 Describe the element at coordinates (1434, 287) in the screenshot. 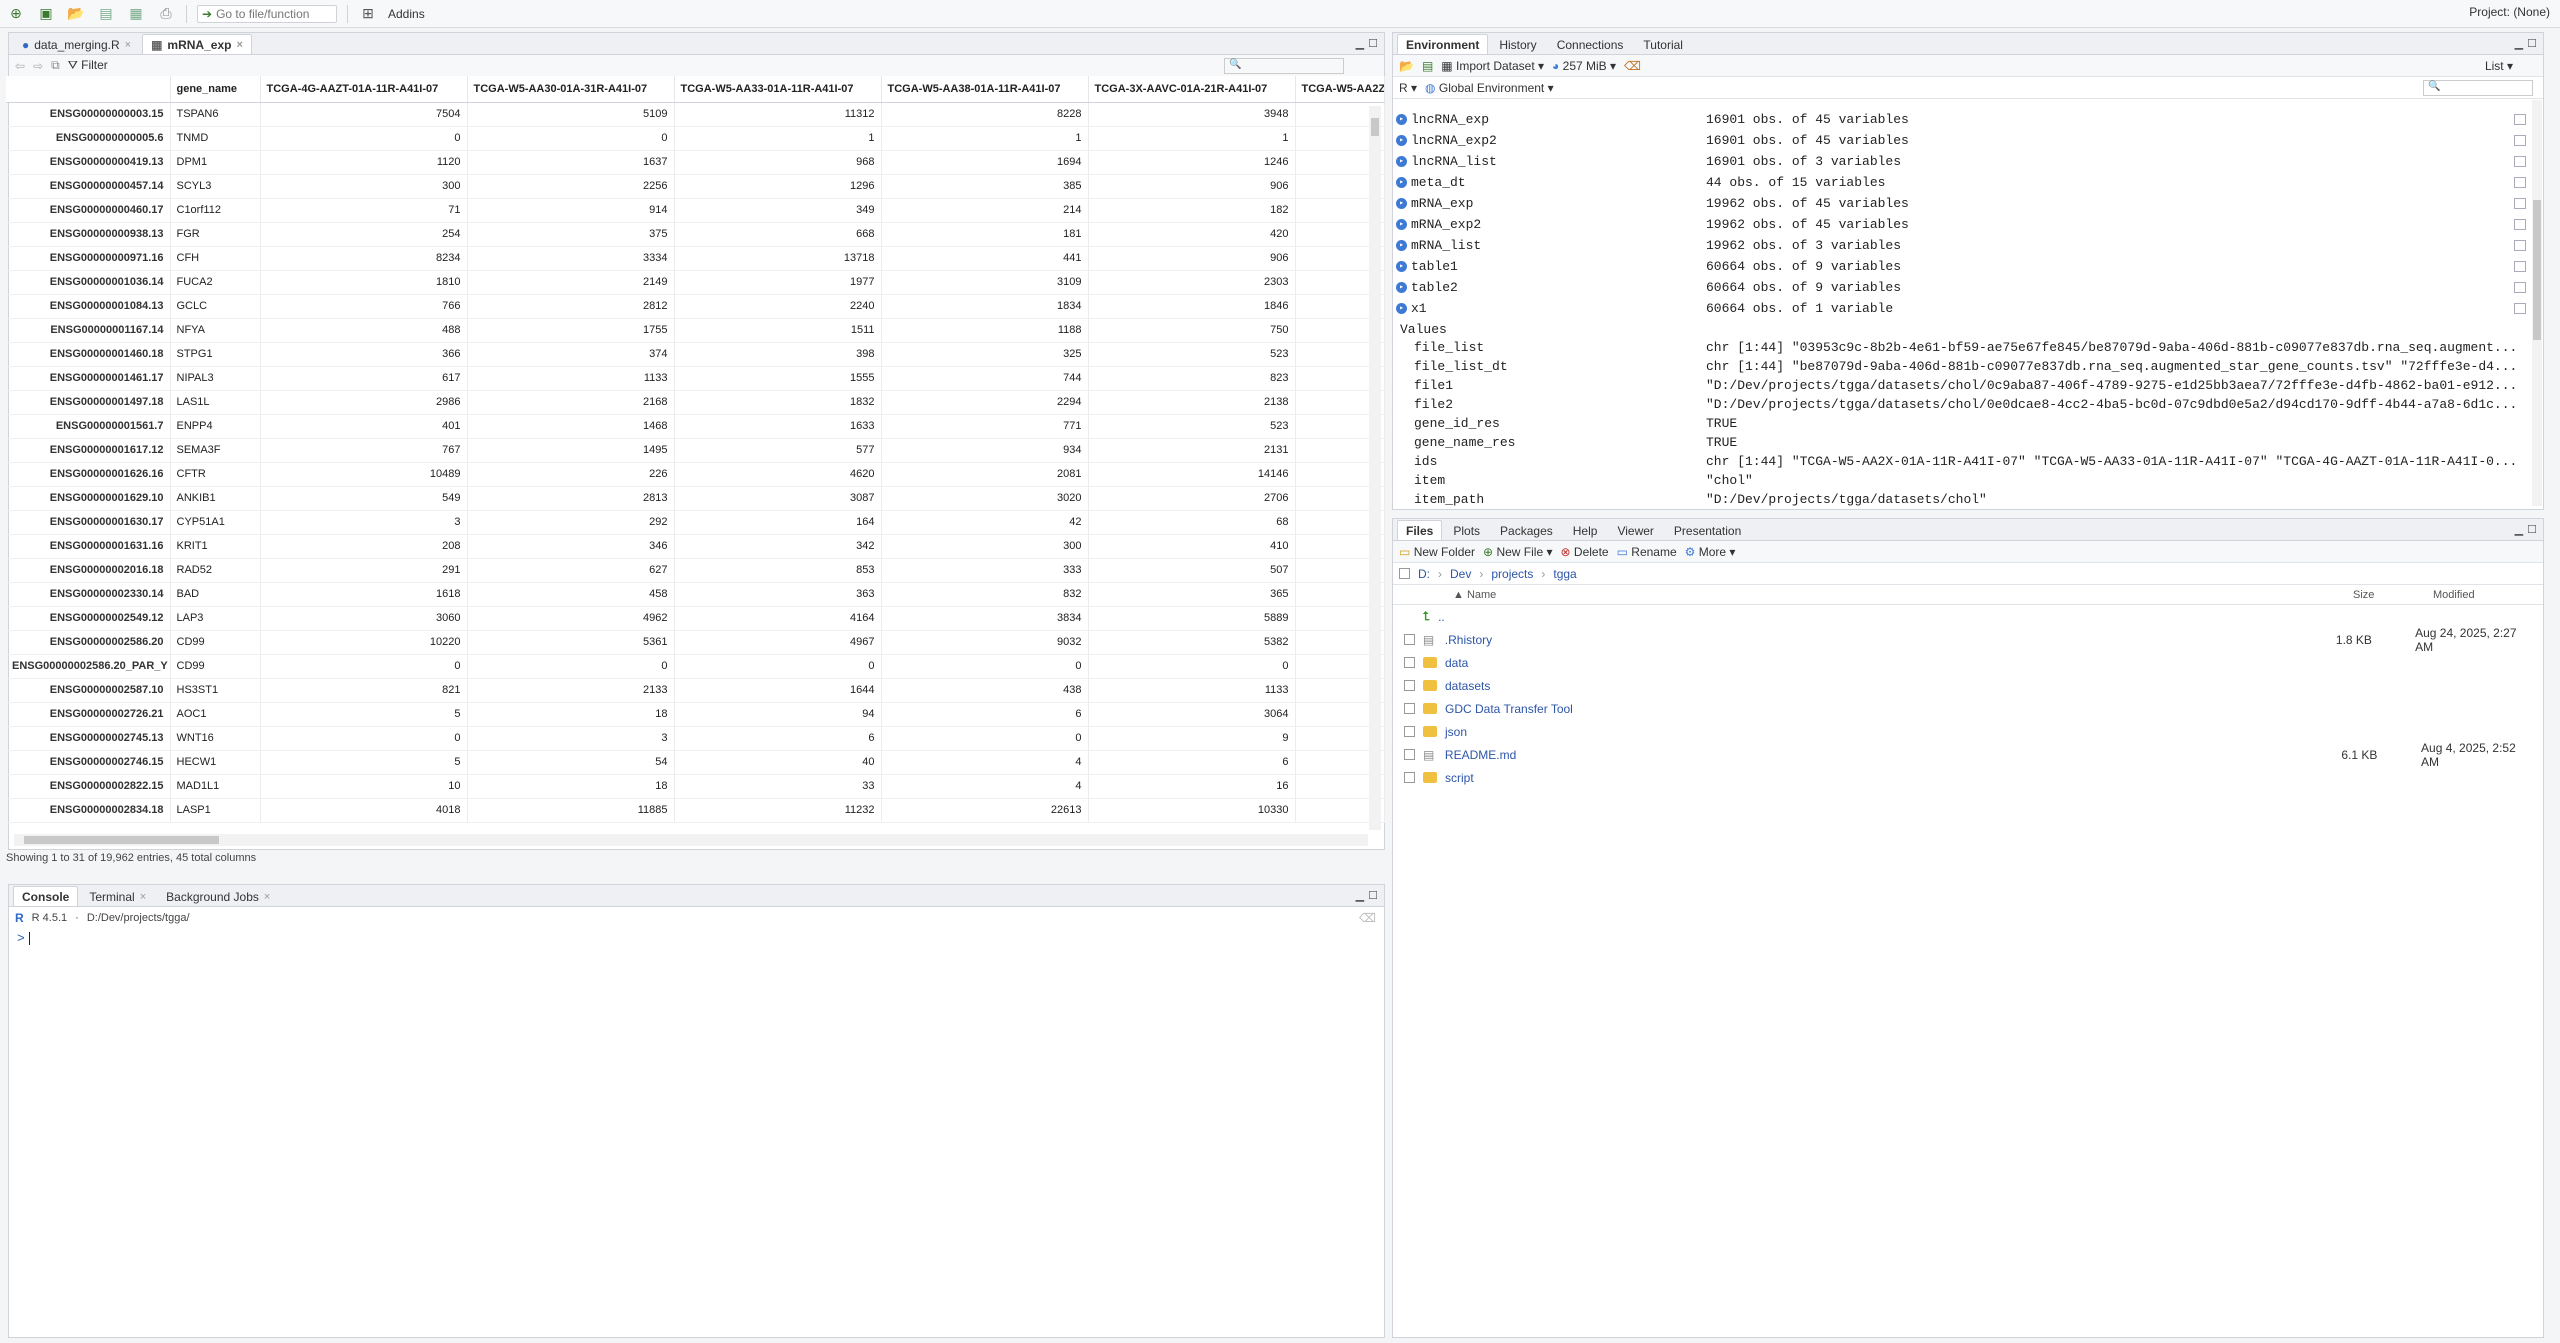

I see `var-name: table2` at that location.